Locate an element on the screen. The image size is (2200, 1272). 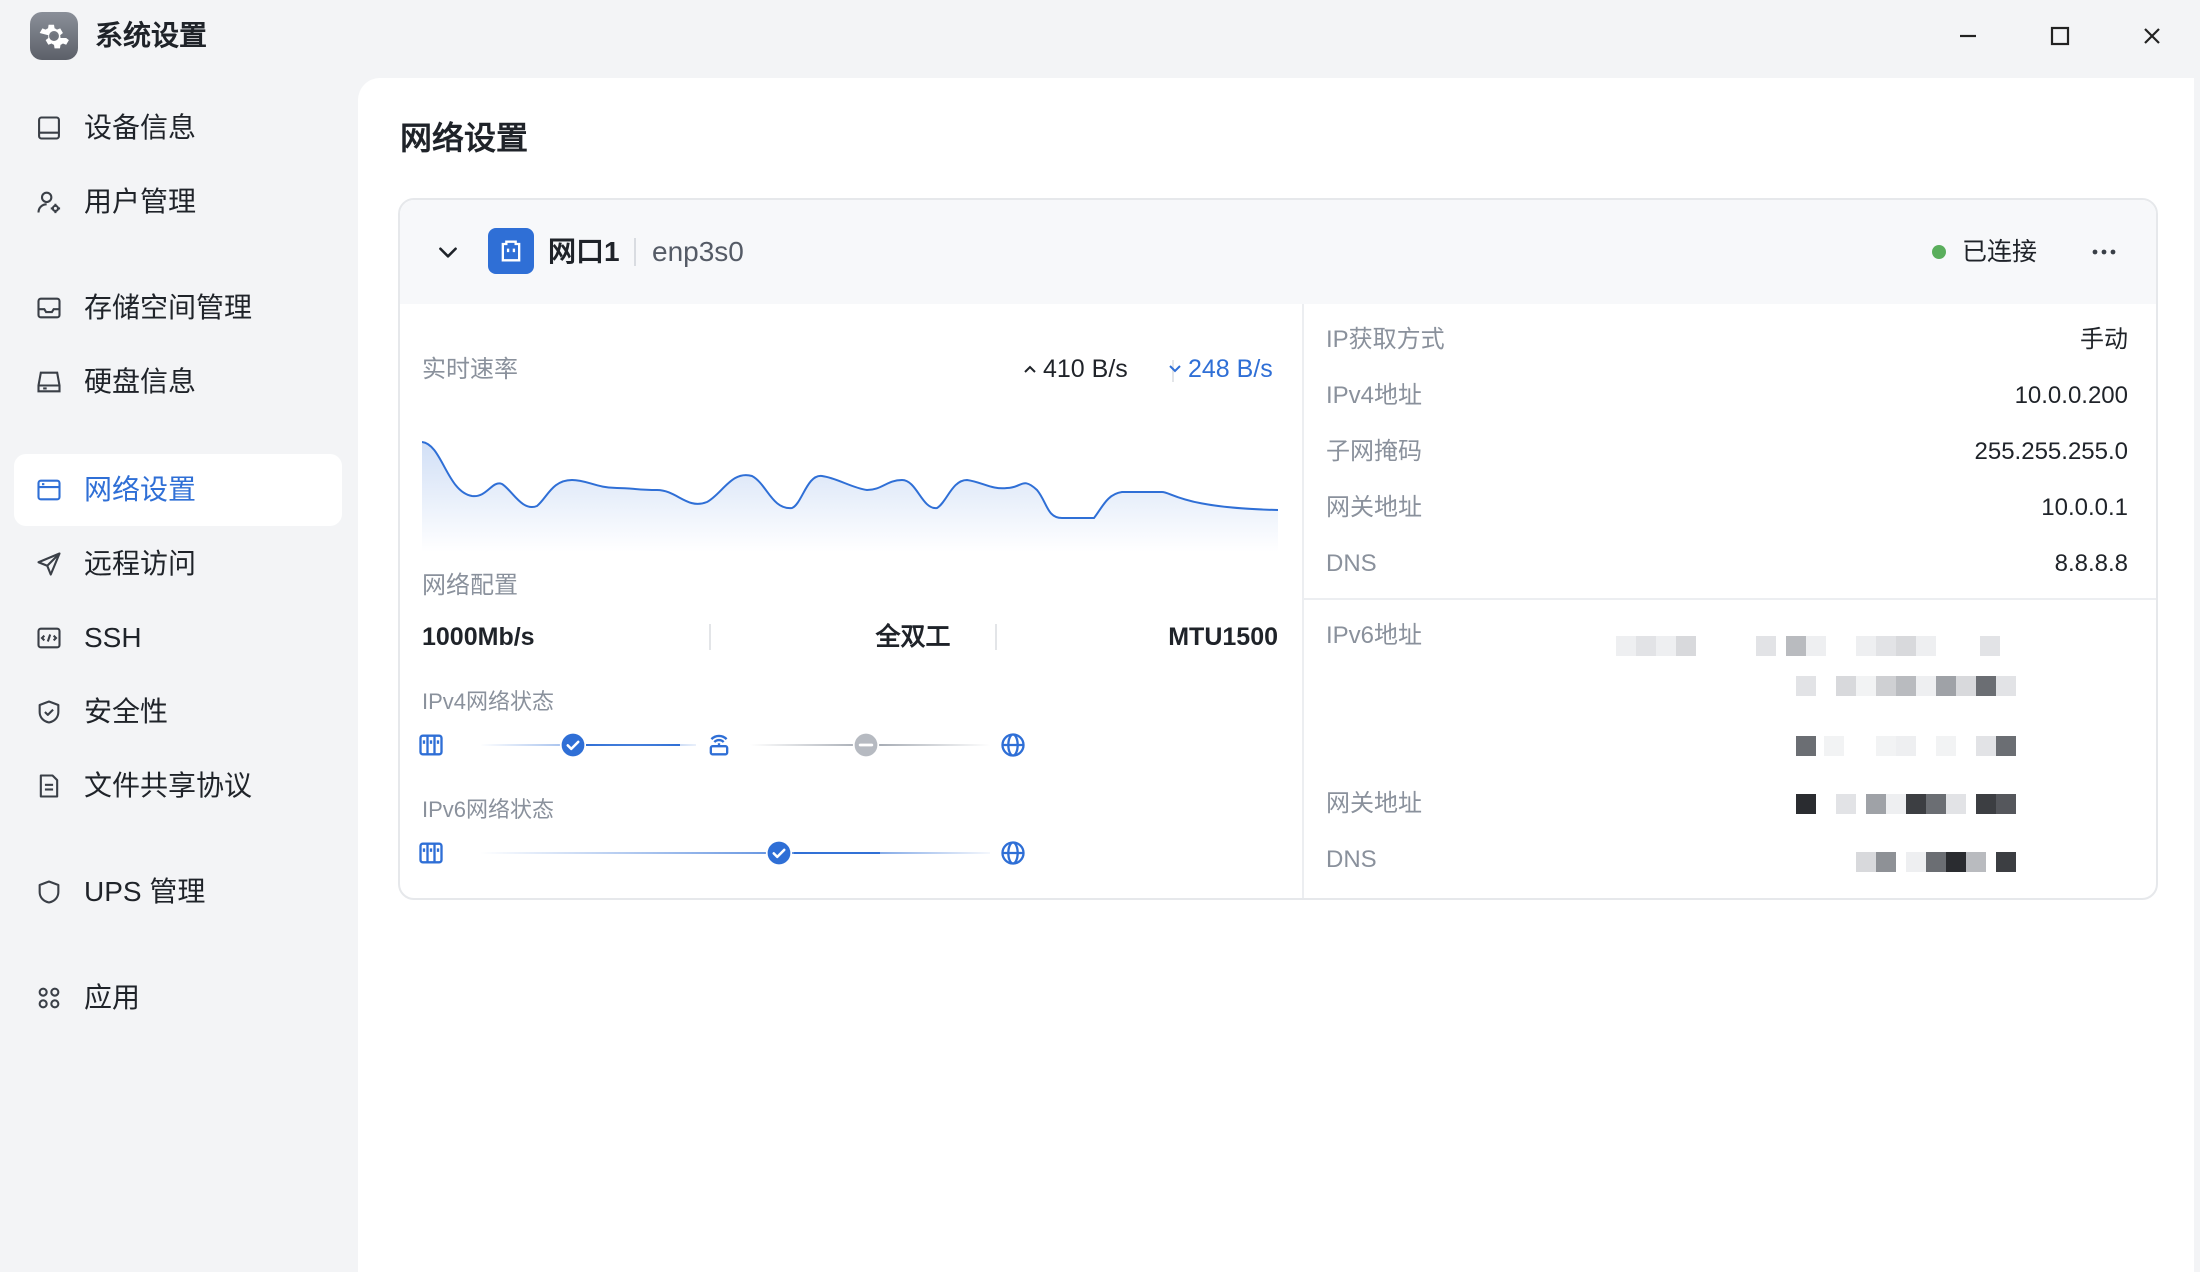
arrow-up-icon is located at coordinates (1030, 369).